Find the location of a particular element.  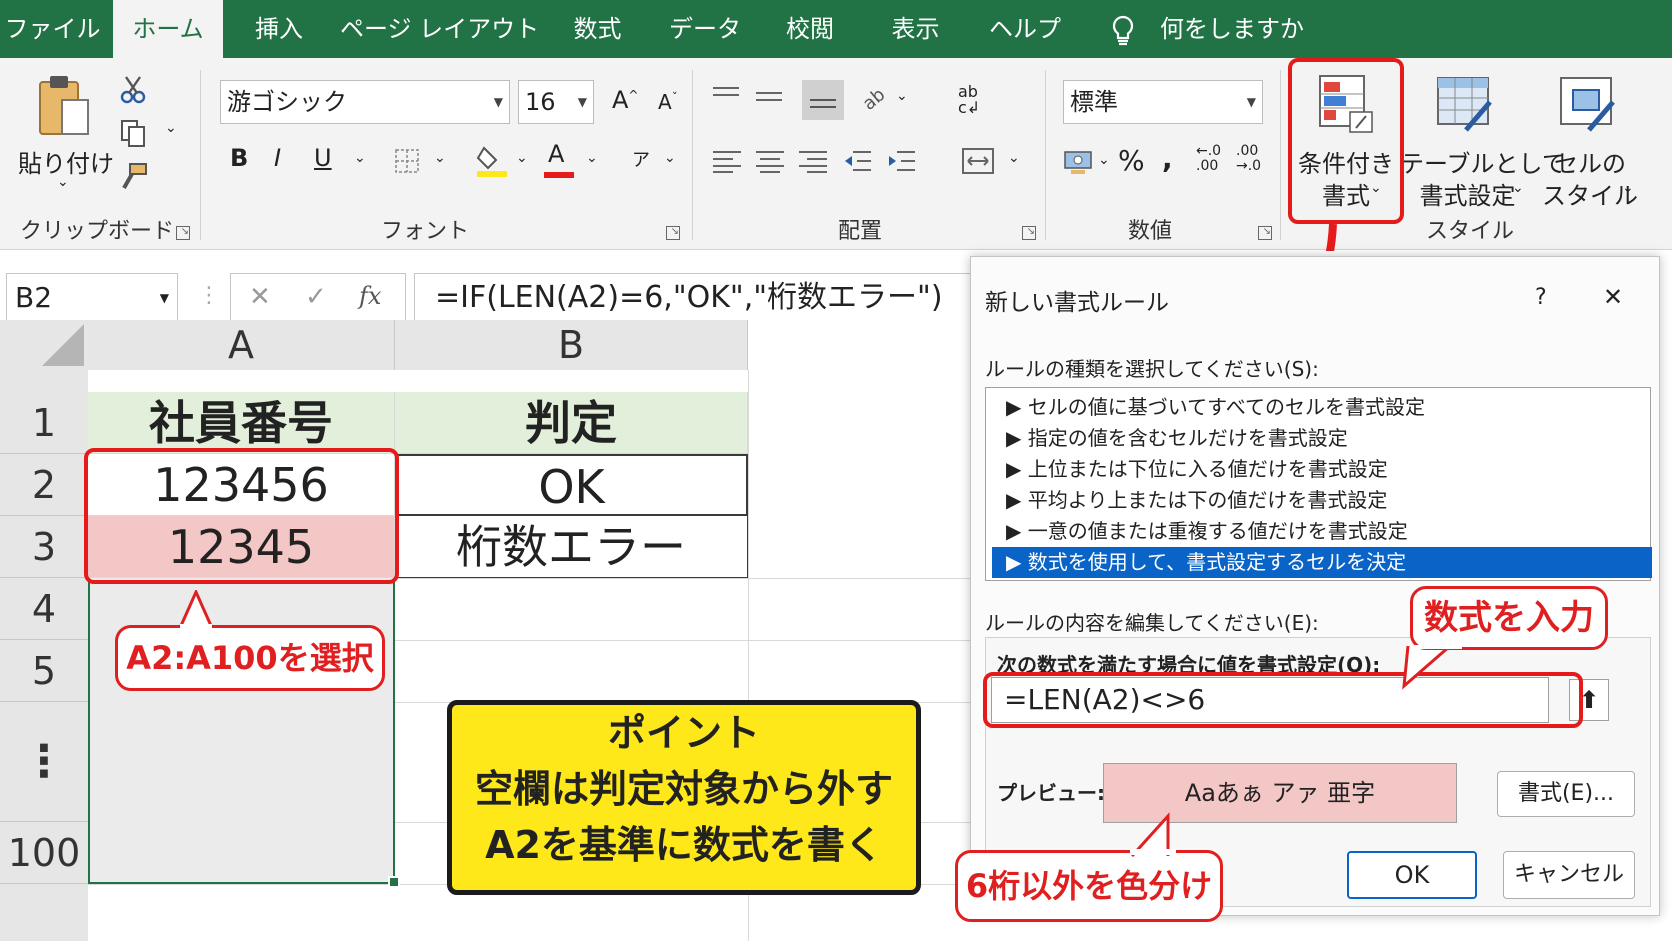

decrease-decimal-icon: .00 →.0 is located at coordinates (1248, 159).